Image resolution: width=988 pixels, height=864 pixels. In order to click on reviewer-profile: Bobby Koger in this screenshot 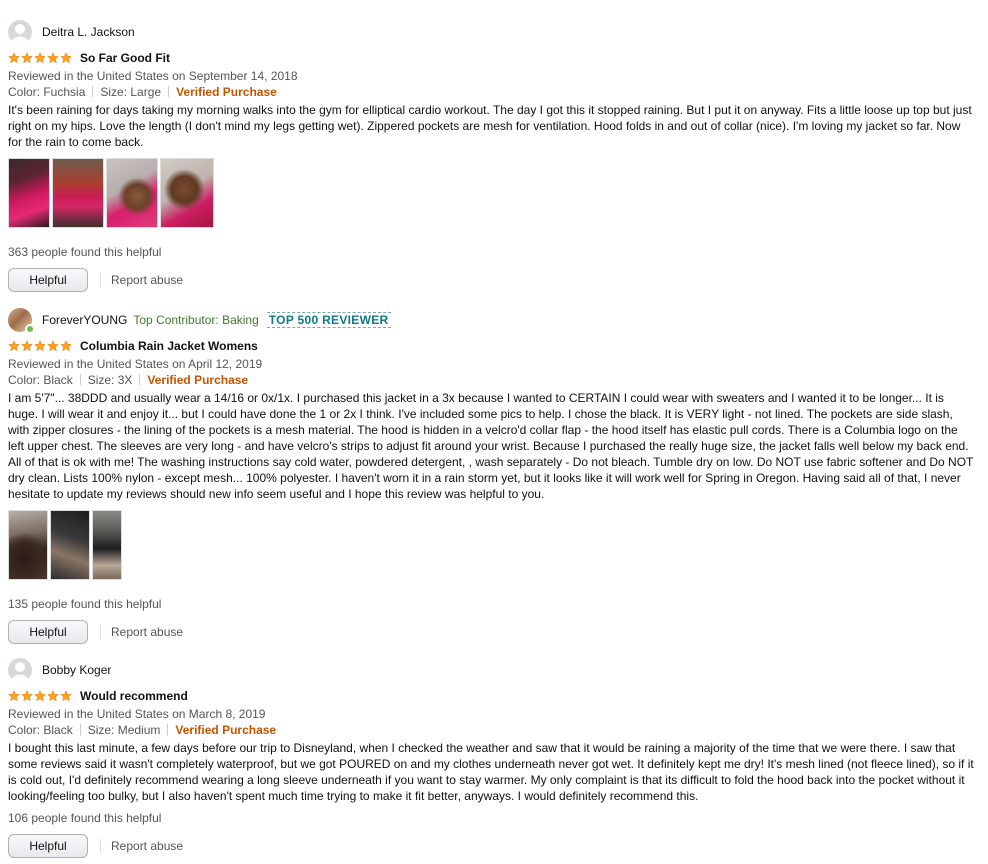, I will do `click(492, 670)`.